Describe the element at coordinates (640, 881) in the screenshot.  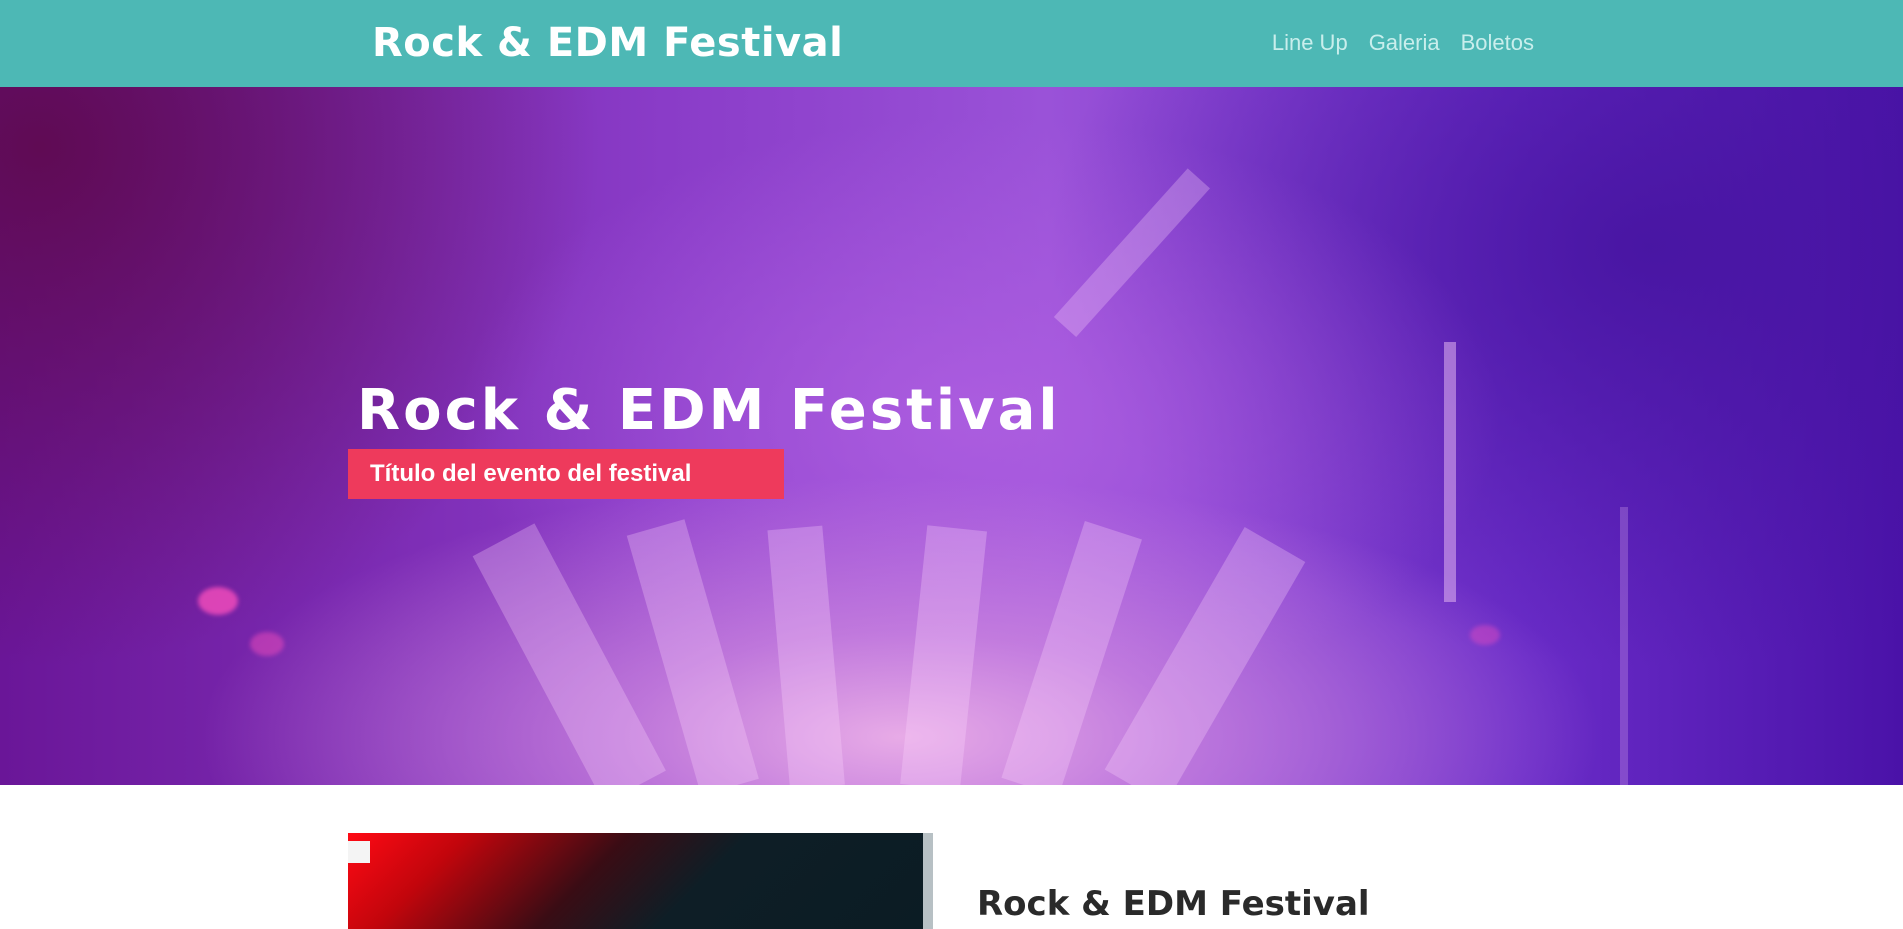
I see `featured-image` at that location.